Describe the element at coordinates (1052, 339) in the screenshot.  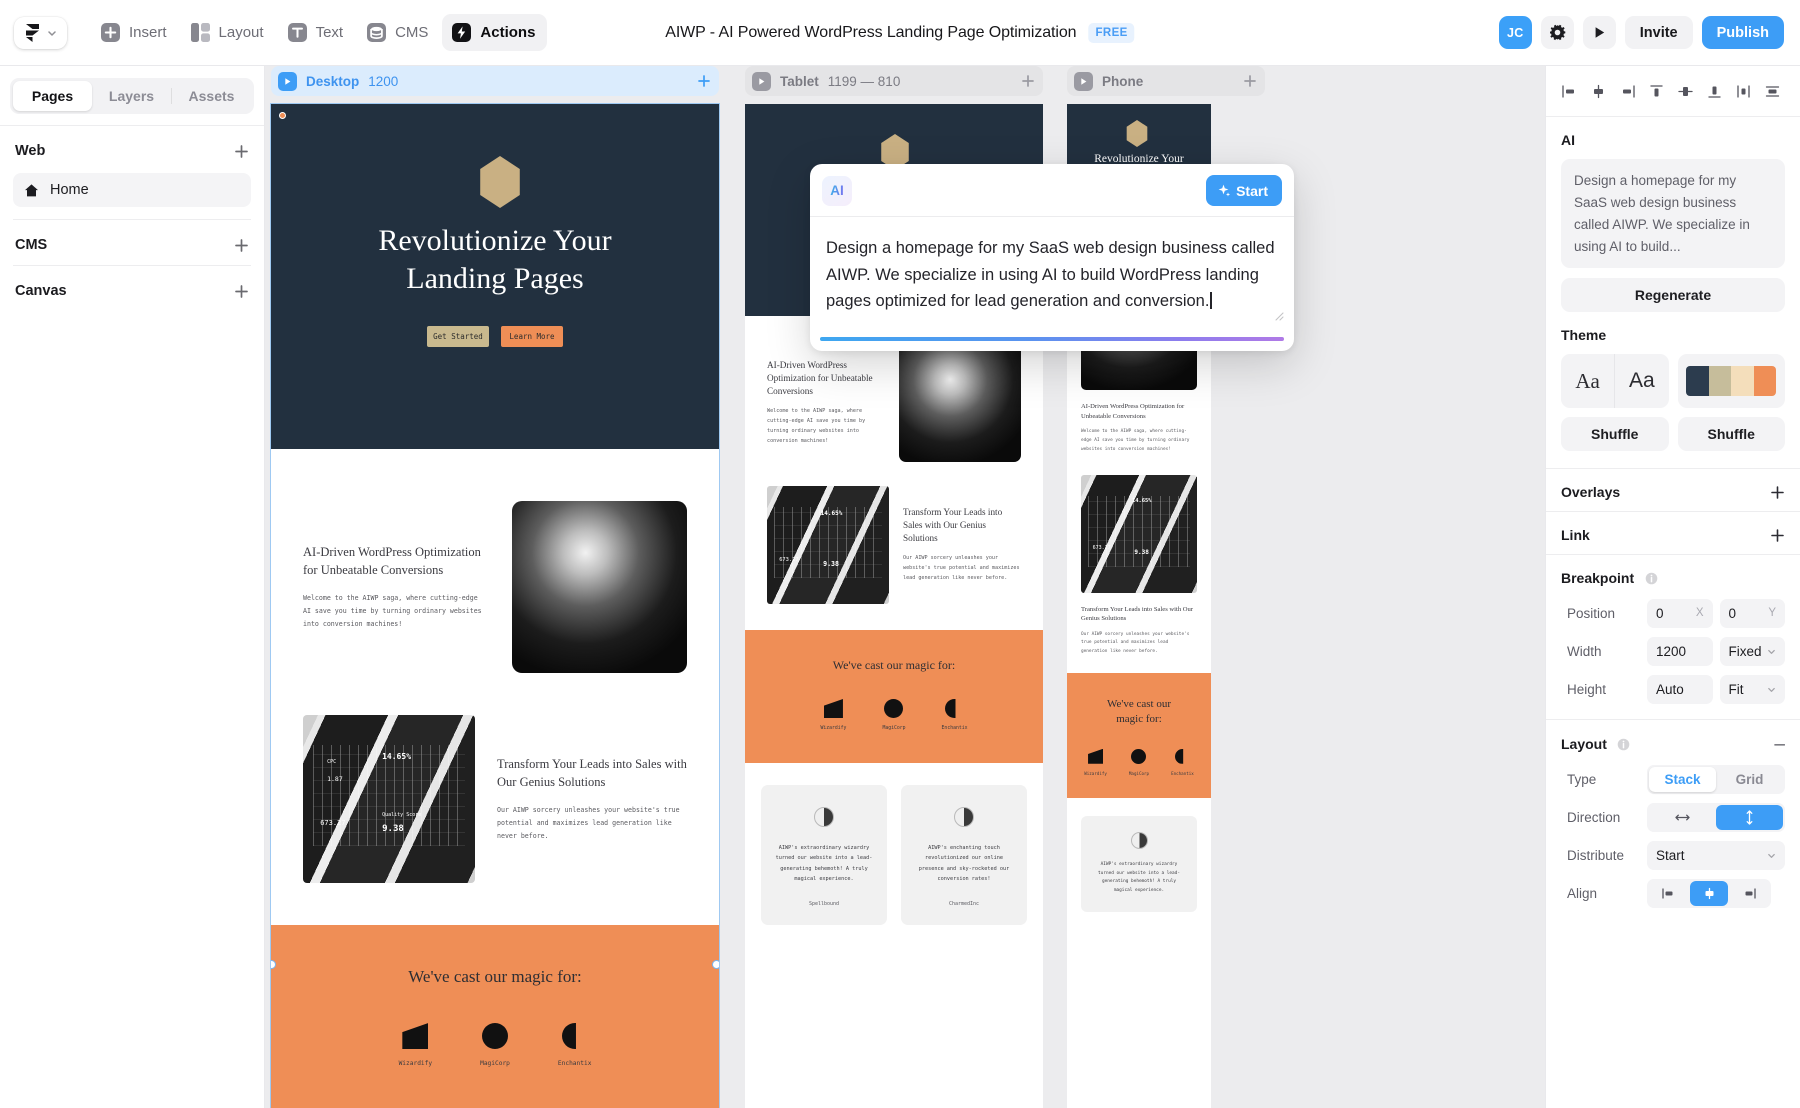
I see `ai-generation-progress-bar` at that location.